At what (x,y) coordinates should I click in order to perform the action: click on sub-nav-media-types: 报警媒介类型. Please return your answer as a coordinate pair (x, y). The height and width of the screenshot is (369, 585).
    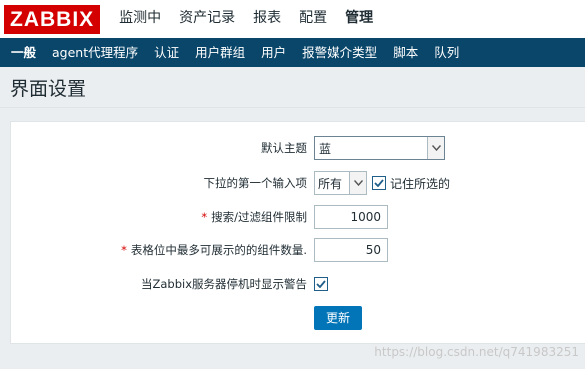
    Looking at the image, I should click on (339, 52).